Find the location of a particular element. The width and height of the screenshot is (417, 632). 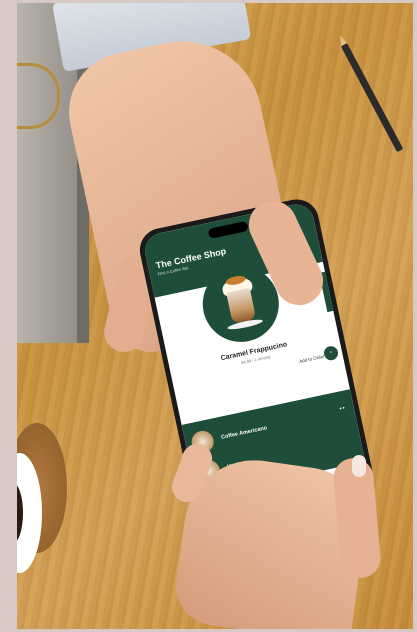

thumbnail-nail is located at coordinates (359, 466).